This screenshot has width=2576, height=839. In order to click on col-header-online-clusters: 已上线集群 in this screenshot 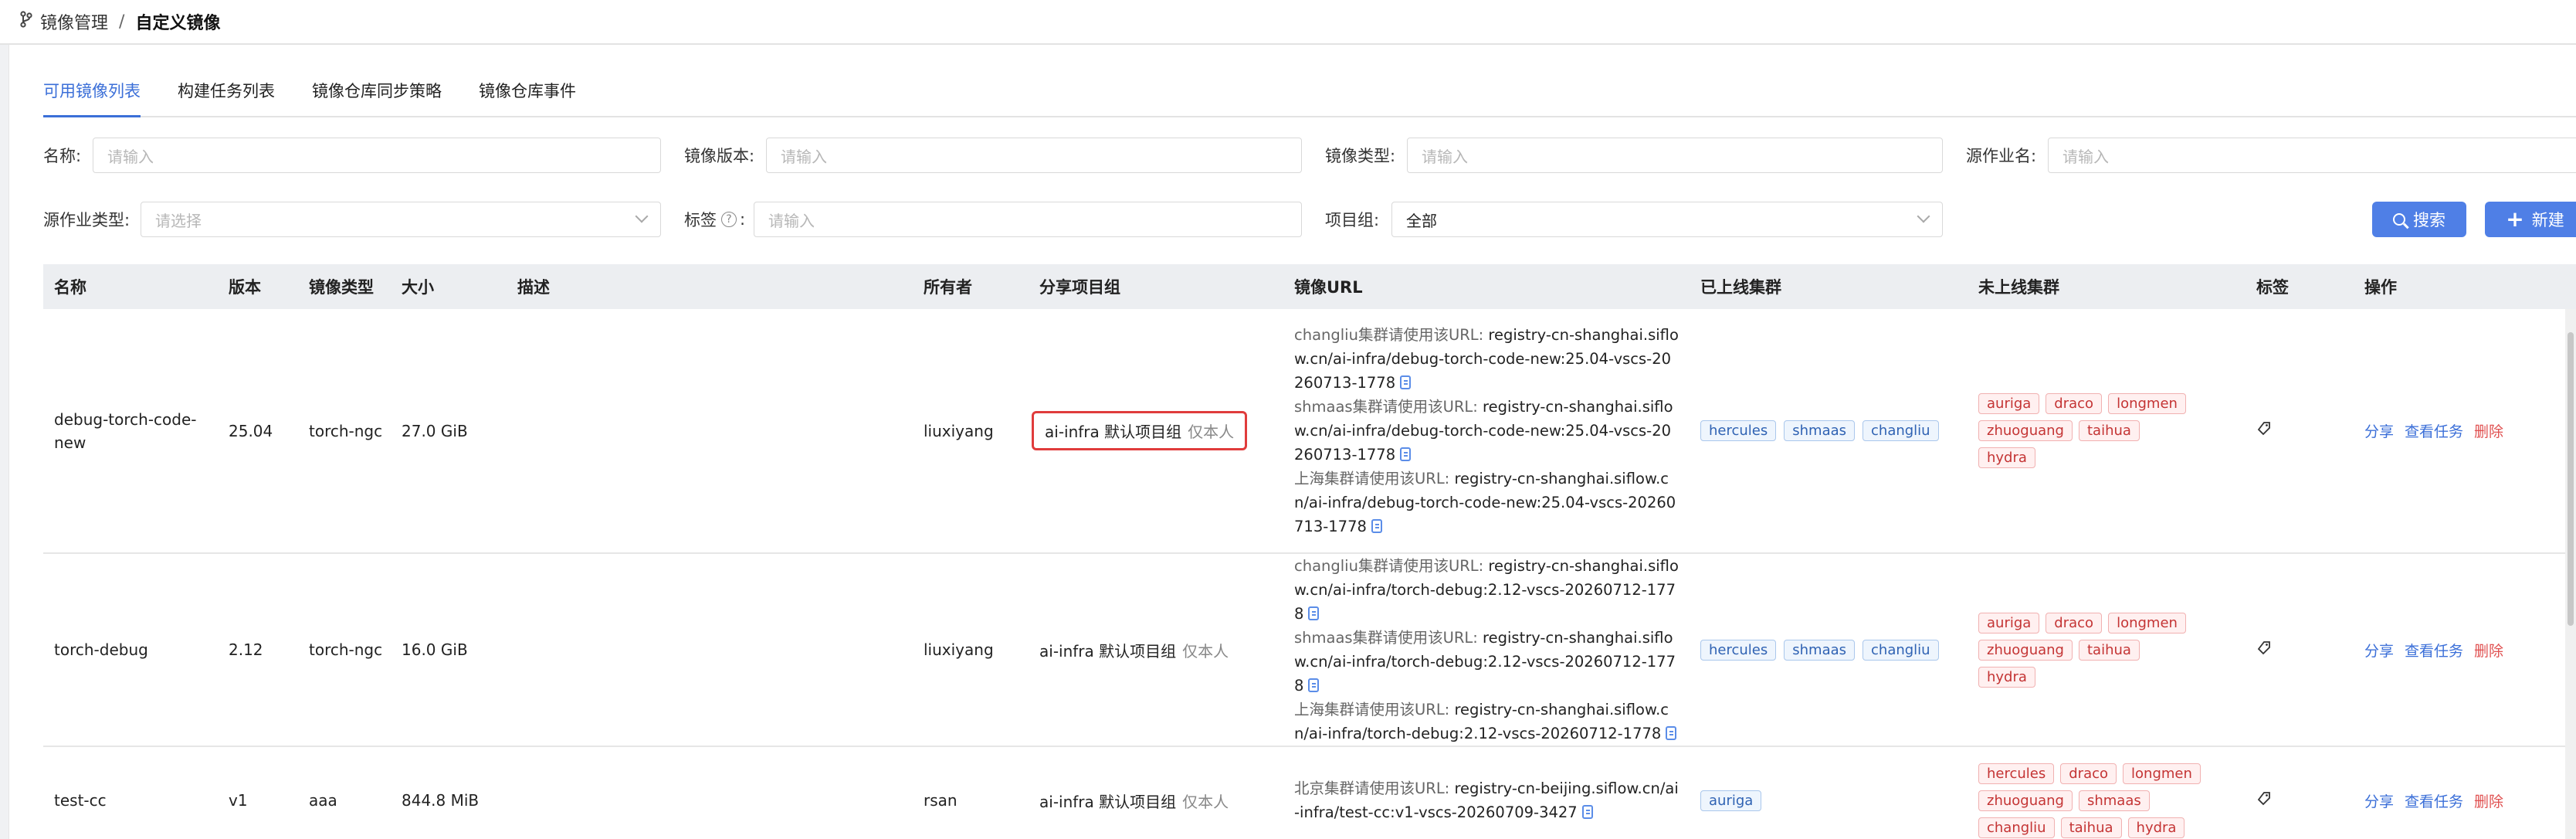, I will do `click(1740, 287)`.